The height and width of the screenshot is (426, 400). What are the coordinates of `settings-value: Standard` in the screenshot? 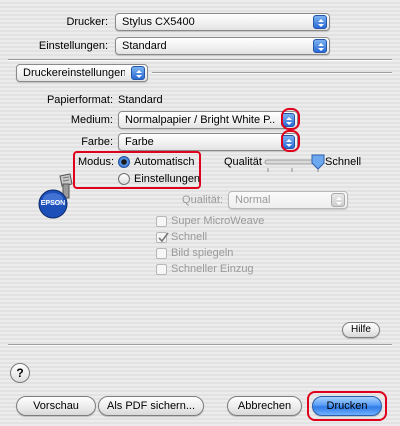 It's located at (144, 46).